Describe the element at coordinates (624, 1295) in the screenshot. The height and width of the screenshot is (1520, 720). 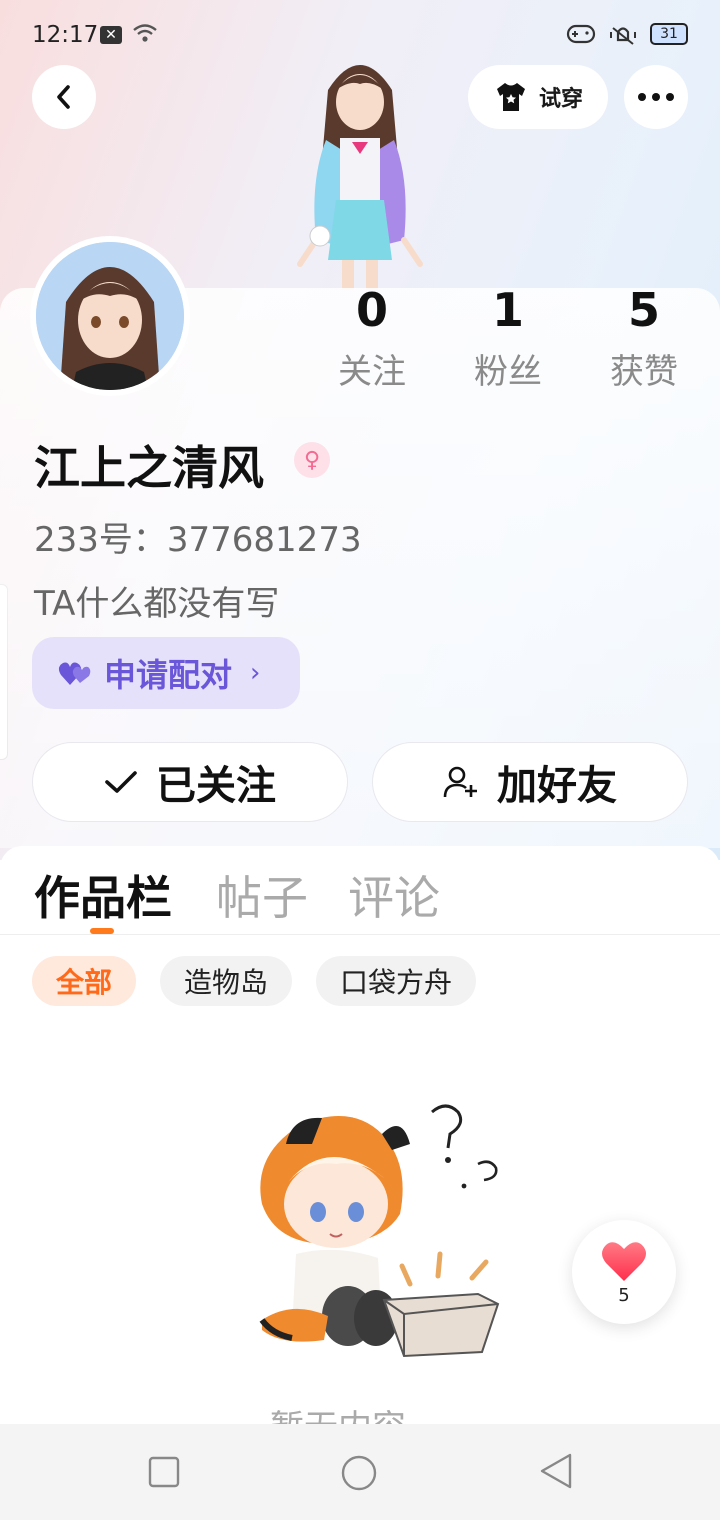
I see `like-count: 5` at that location.